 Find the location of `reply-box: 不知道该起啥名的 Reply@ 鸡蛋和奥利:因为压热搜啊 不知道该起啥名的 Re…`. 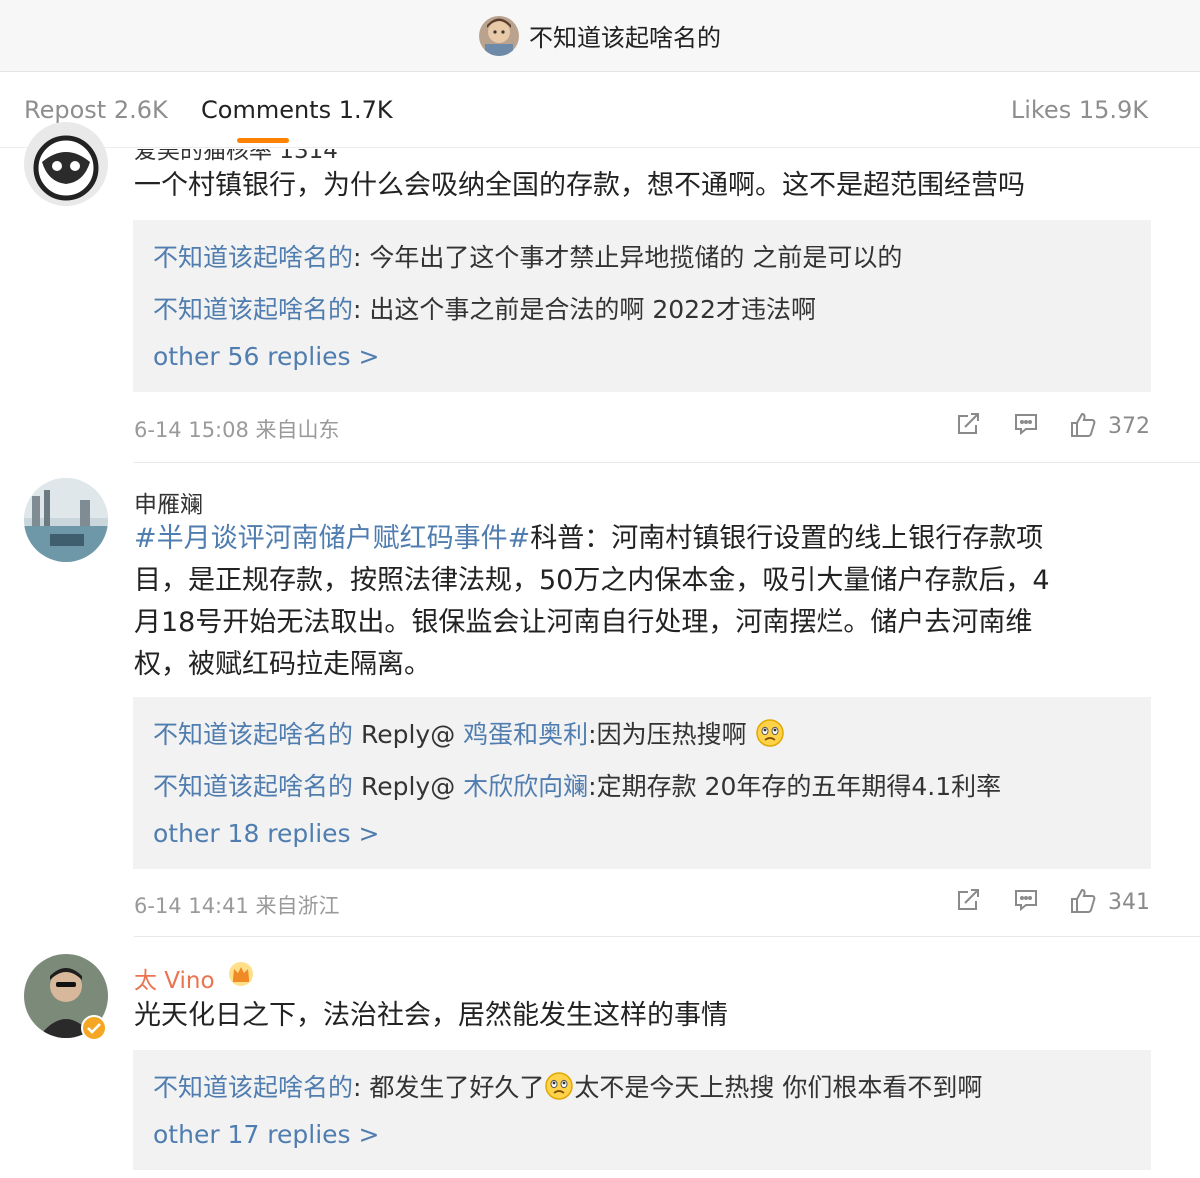

reply-box: 不知道该起啥名的 Reply@ 鸡蛋和奥利:因为压热搜啊 不知道该起啥名的 Re… is located at coordinates (642, 783).